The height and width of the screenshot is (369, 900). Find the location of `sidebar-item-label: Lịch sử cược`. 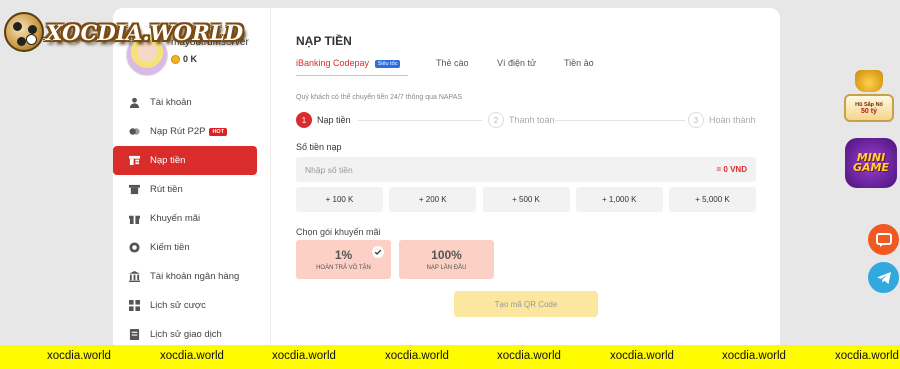

sidebar-item-label: Lịch sử cược is located at coordinates (178, 305).